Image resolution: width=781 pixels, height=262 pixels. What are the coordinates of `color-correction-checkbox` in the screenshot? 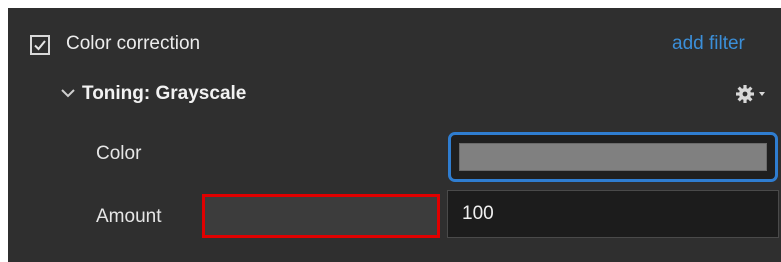 It's located at (40, 45).